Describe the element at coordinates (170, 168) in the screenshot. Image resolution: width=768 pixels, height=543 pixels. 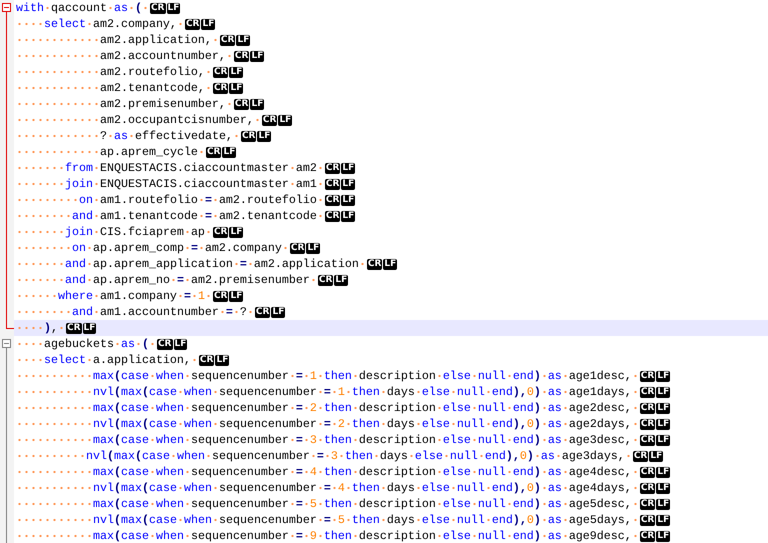
I see `code-text: from ENQUESTACIS.ciaccountmaster am2` at that location.